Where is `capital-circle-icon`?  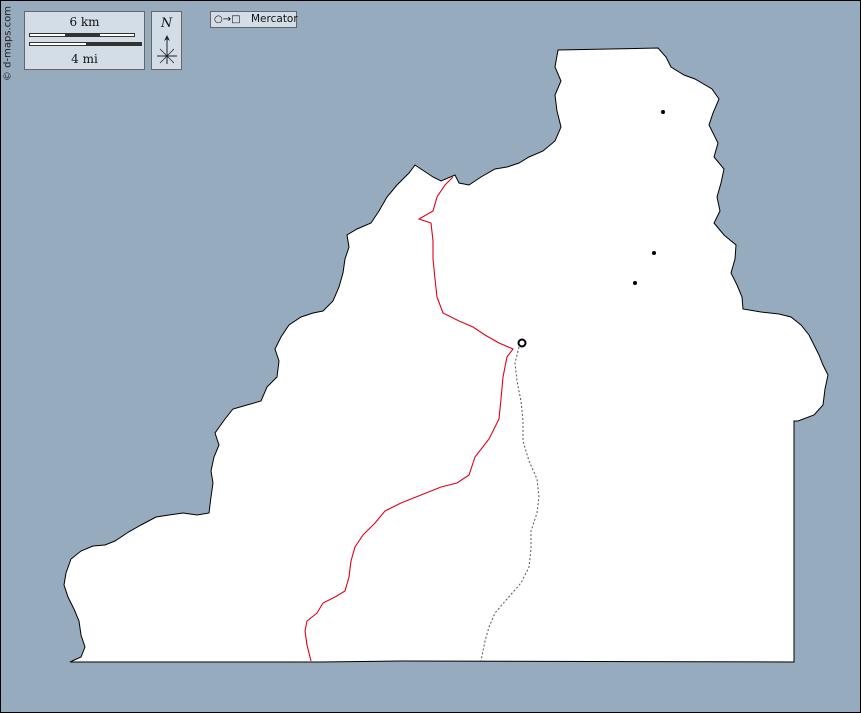 capital-circle-icon is located at coordinates (522, 343).